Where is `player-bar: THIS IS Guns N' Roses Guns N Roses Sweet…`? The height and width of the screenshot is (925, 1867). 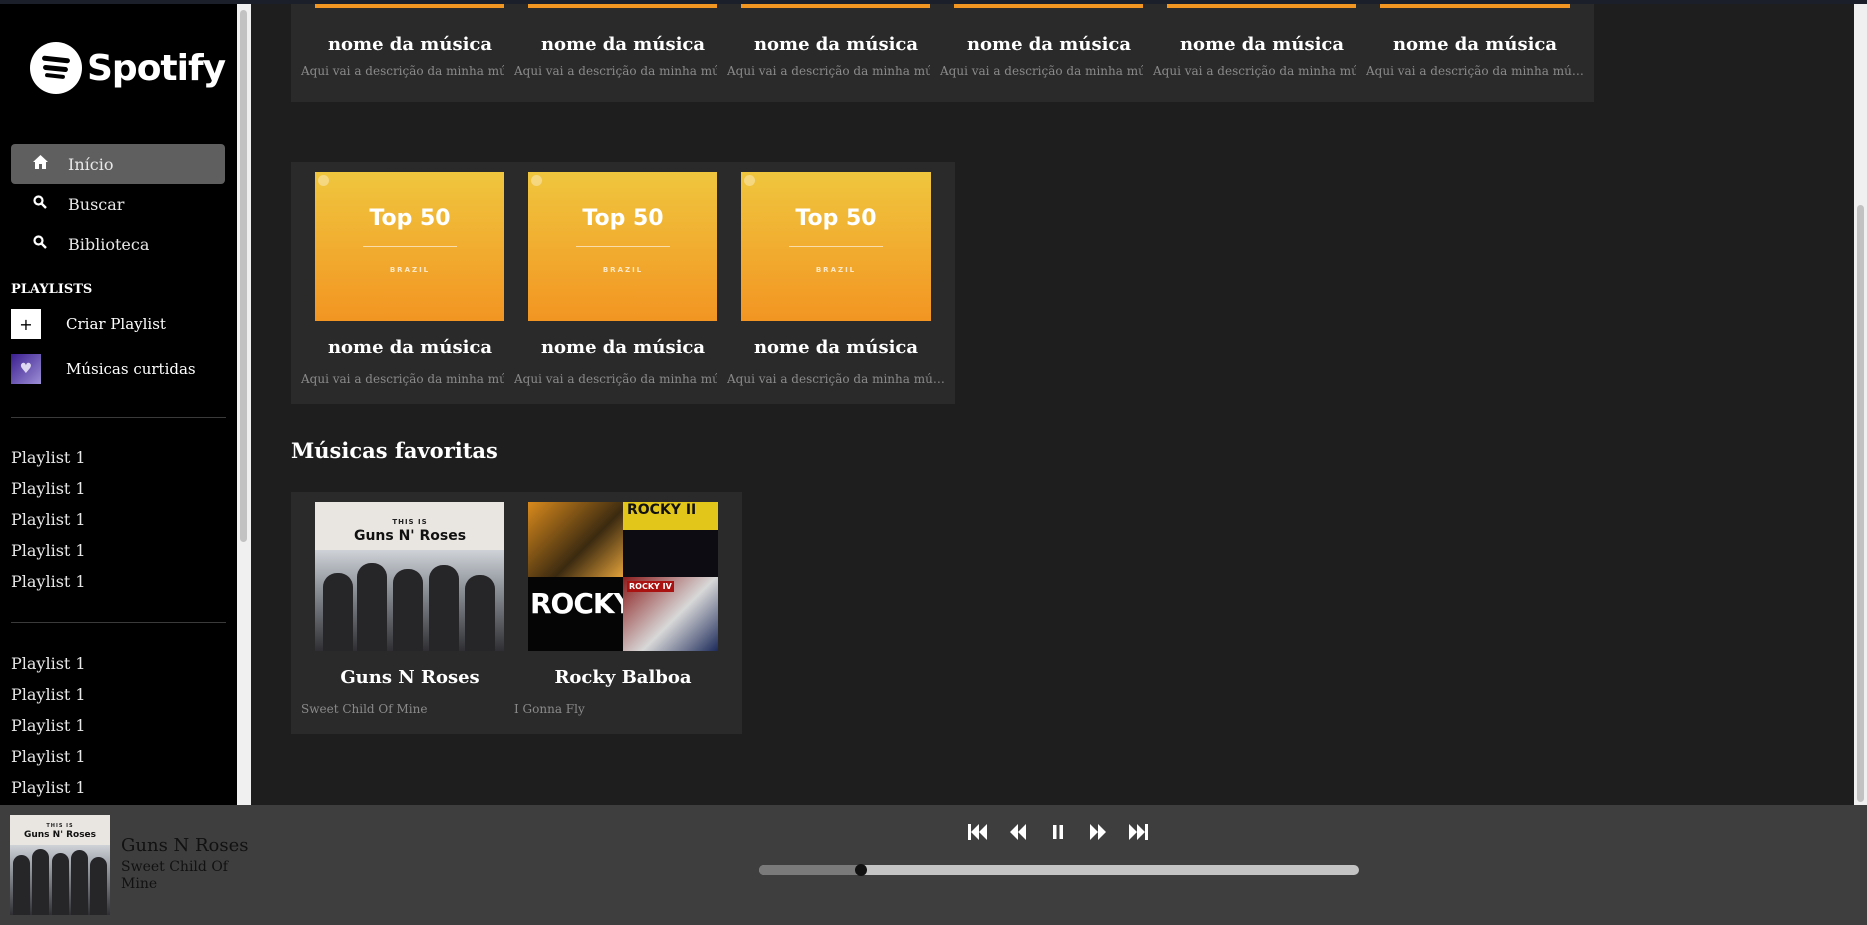
player-bar: THIS IS Guns N' Roses Guns N Roses Sweet… is located at coordinates (933, 865).